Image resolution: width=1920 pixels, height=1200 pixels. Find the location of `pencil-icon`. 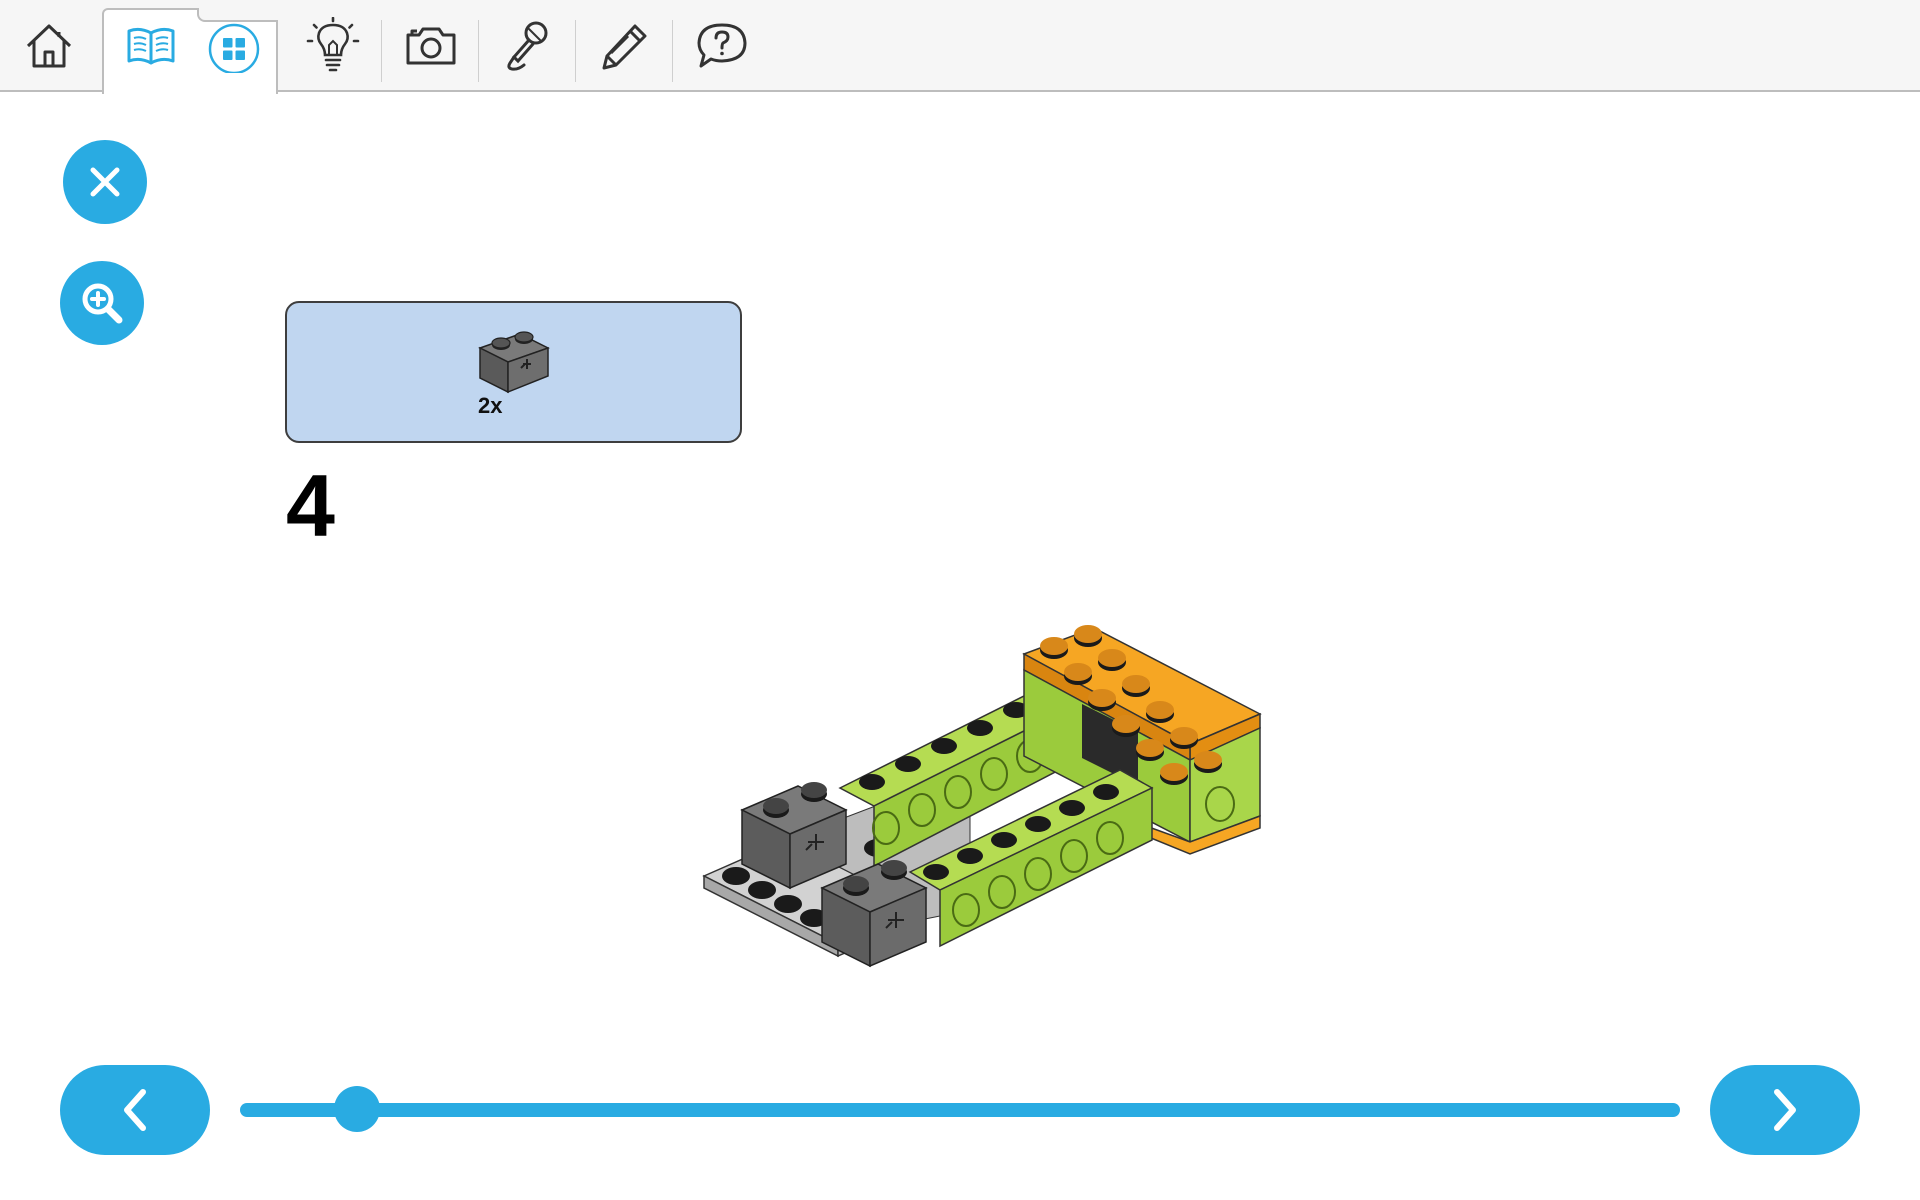

pencil-icon is located at coordinates (624, 47).